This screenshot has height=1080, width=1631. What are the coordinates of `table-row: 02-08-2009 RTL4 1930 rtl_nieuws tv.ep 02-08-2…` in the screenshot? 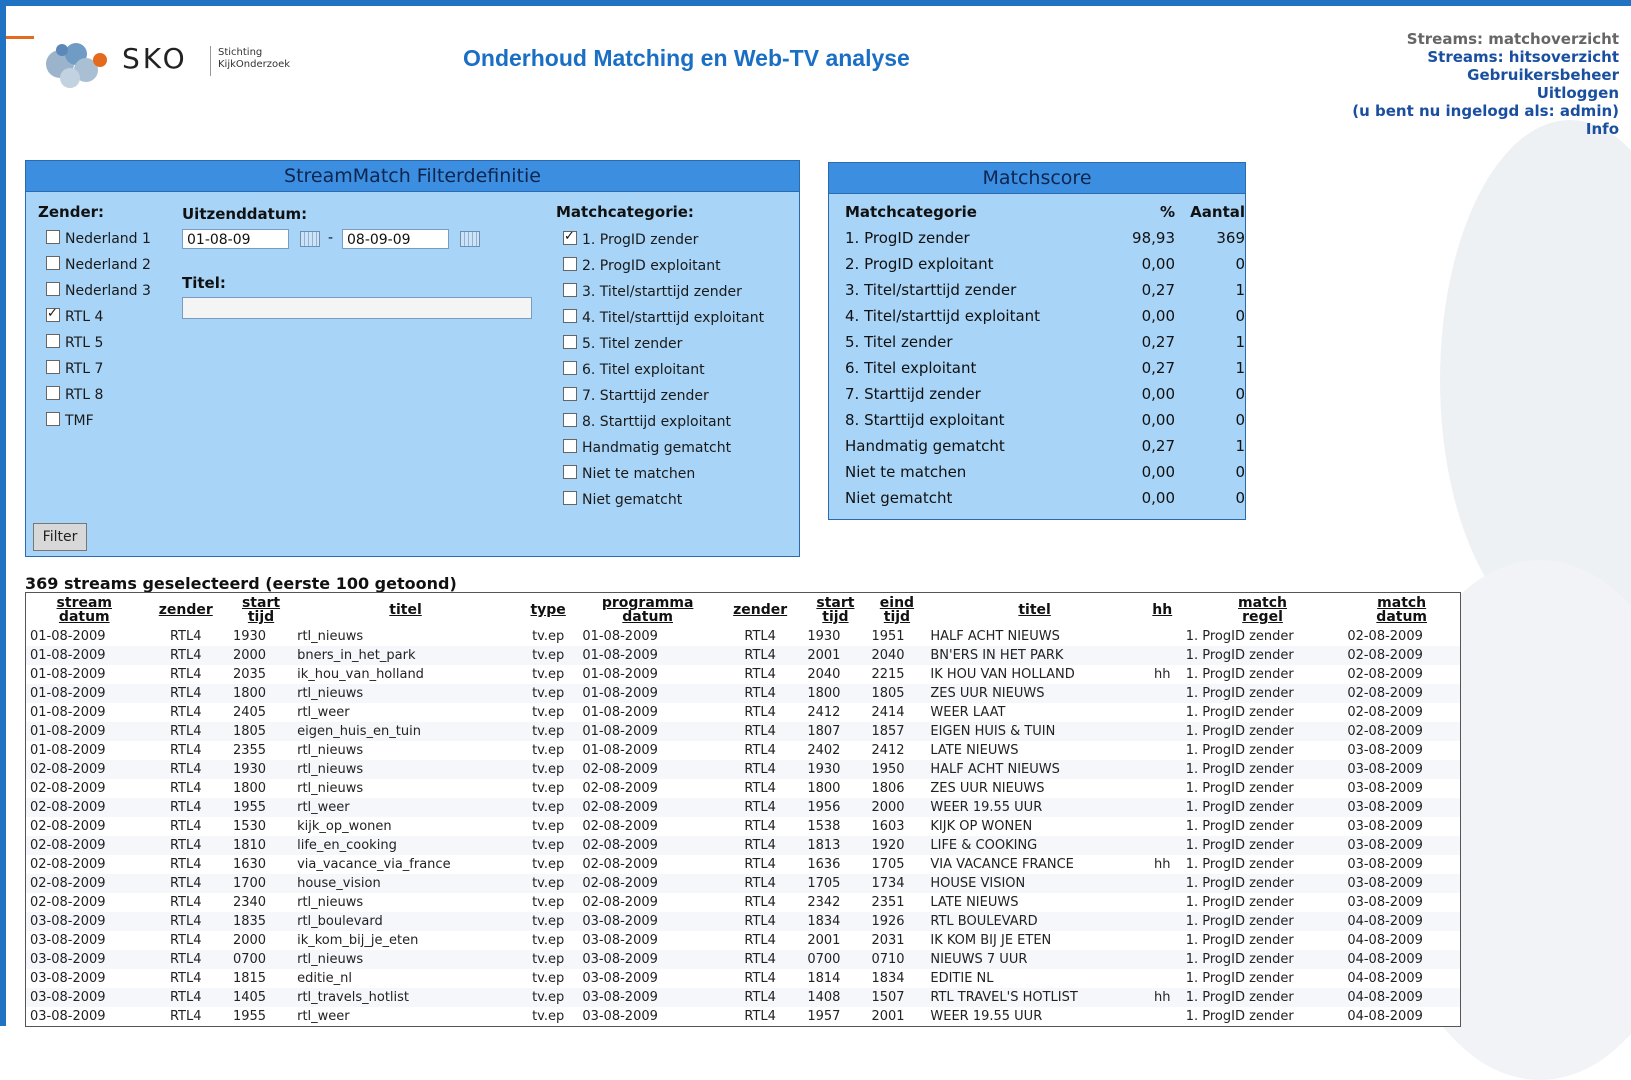 It's located at (743, 769).